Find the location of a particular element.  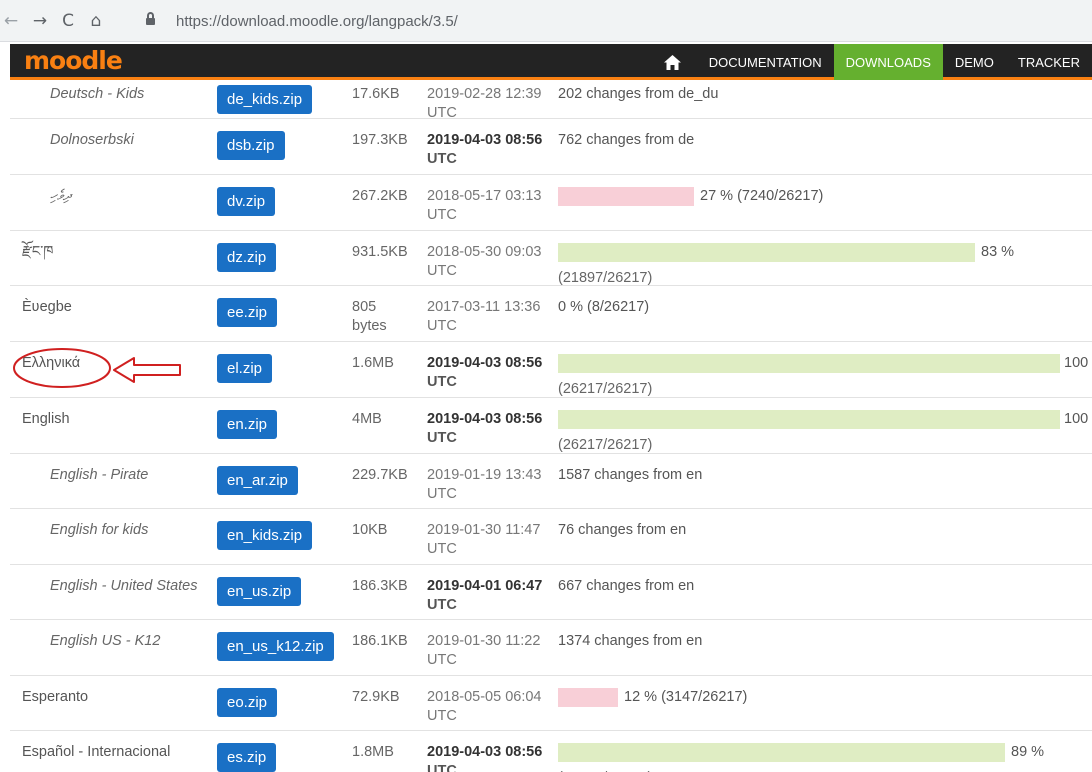

download-button: eo.zip is located at coordinates (247, 702).